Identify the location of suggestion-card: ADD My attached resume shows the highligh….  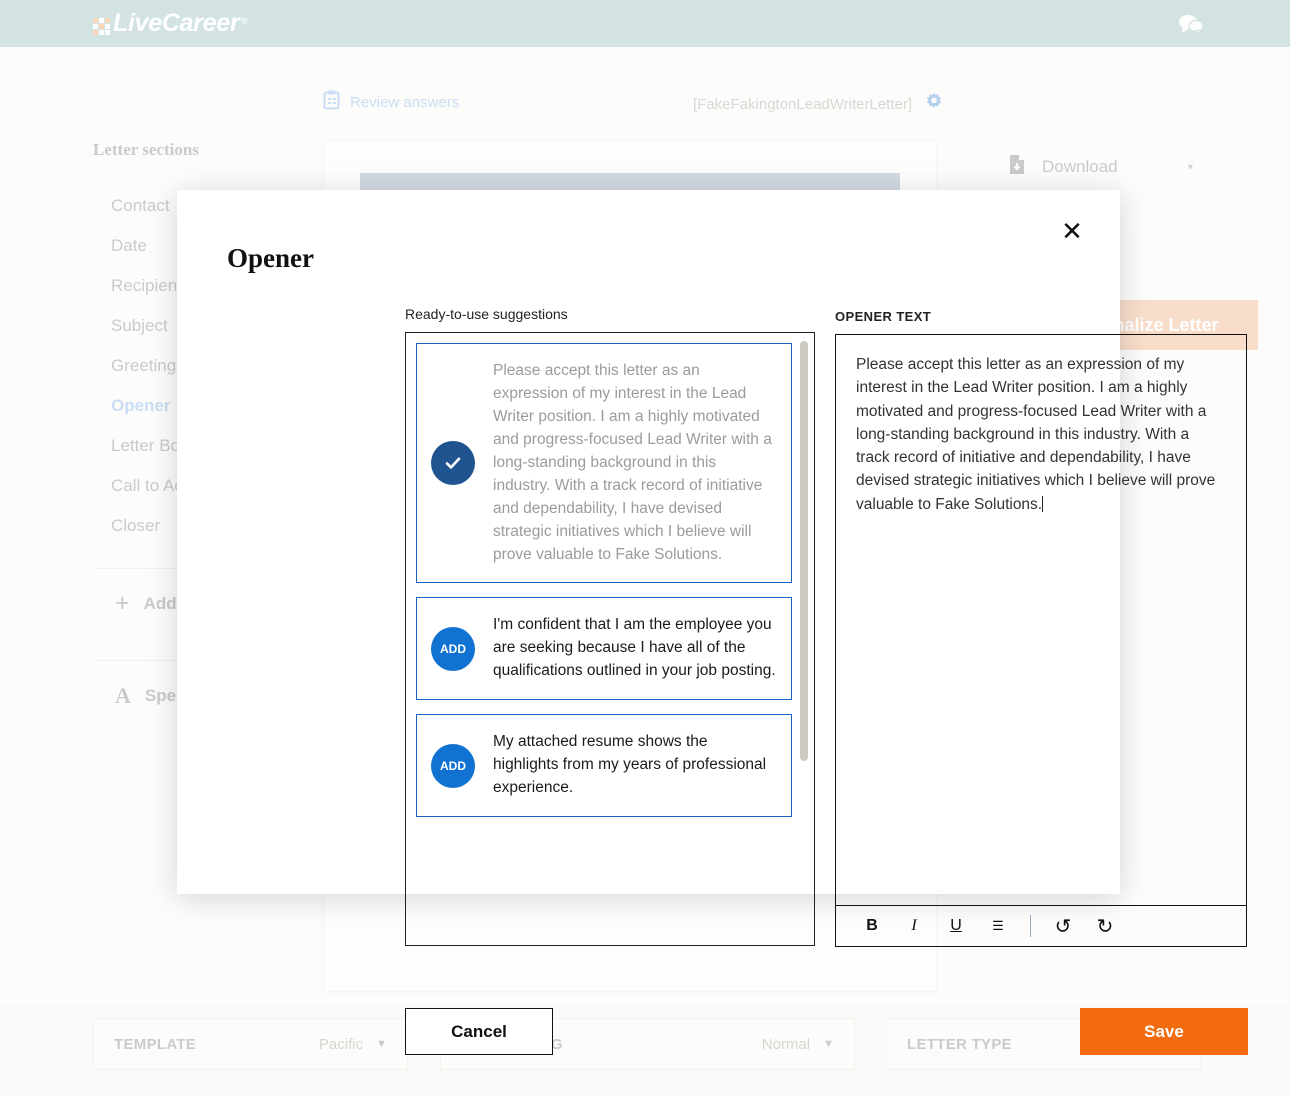
(604, 766).